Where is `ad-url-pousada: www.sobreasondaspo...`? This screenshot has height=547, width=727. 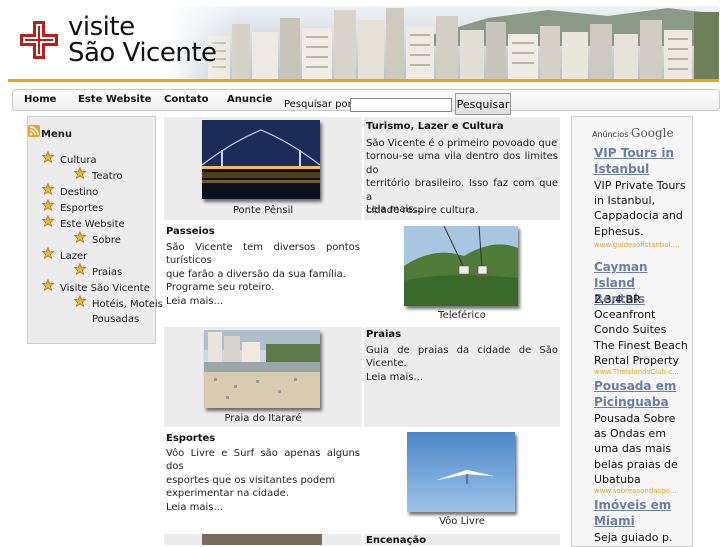
ad-url-pousada: www.sobreasondaspo... is located at coordinates (640, 491).